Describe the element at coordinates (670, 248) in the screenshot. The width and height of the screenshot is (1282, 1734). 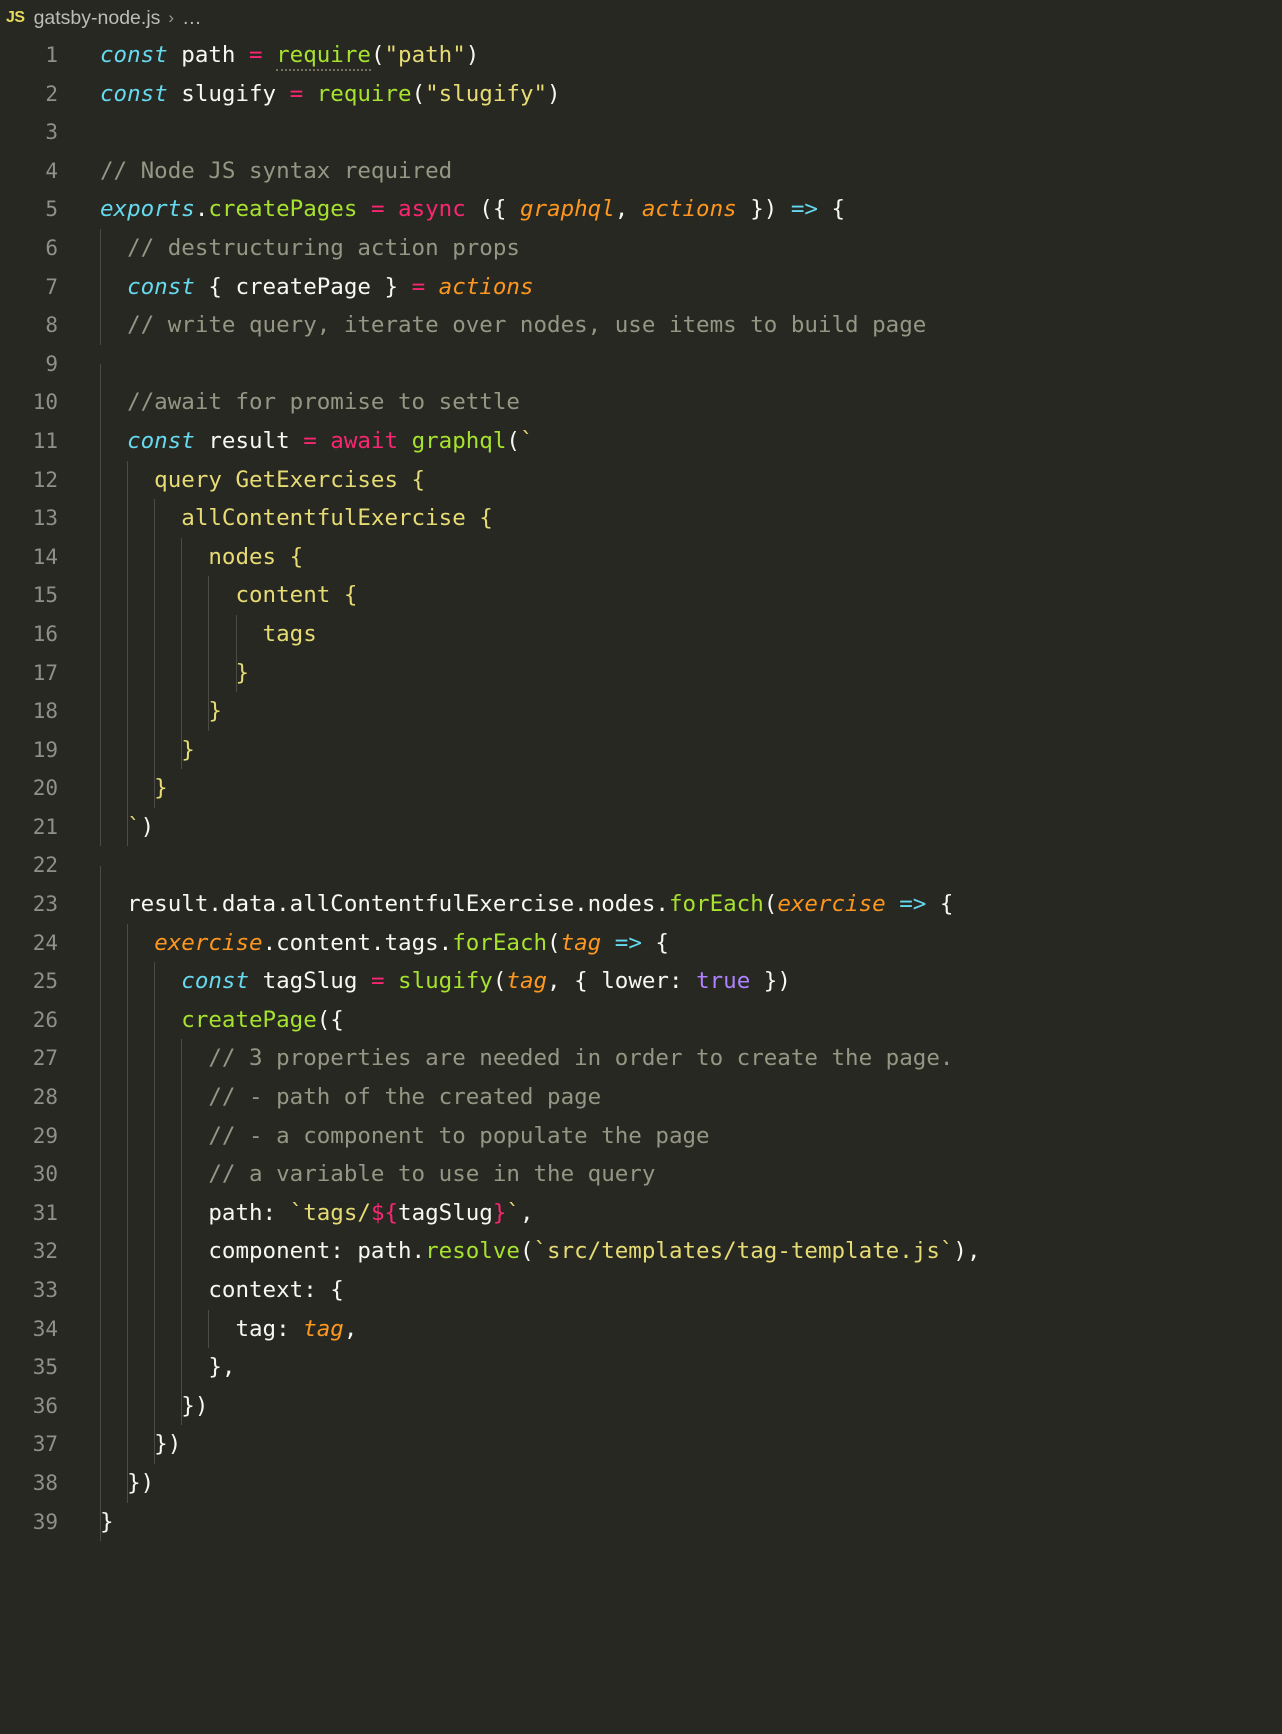
I see `line-content: // destructuring action props` at that location.